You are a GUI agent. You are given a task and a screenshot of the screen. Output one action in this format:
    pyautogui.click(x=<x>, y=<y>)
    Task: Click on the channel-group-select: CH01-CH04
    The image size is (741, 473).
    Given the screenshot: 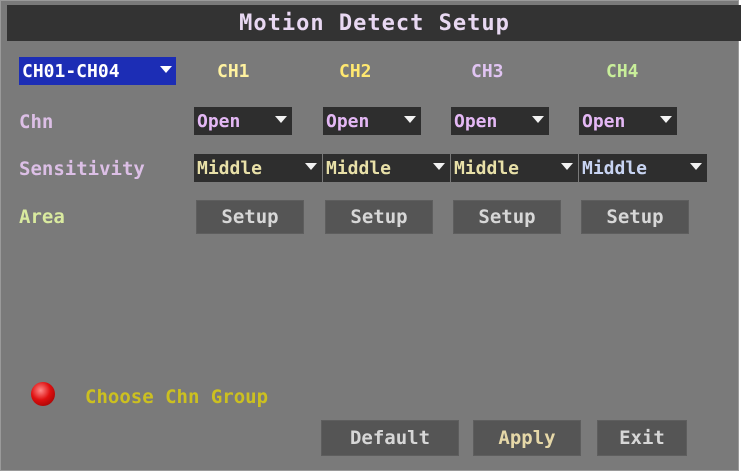 What is the action you would take?
    pyautogui.click(x=97, y=71)
    